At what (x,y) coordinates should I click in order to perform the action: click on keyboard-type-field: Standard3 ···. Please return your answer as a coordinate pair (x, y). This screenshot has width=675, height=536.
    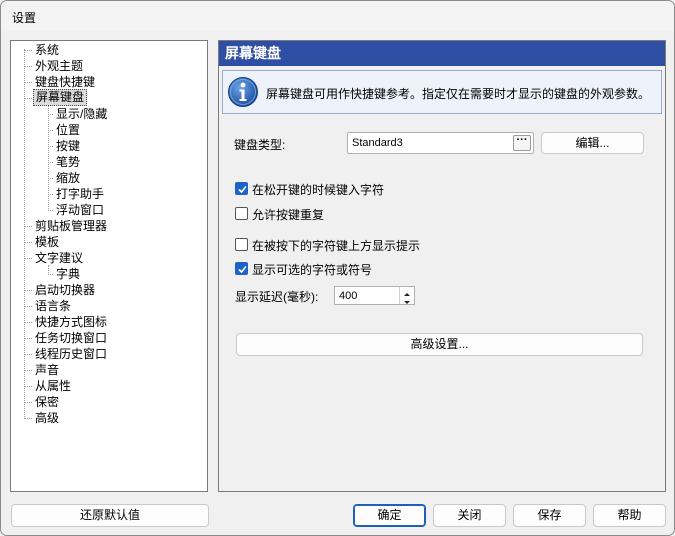
    Looking at the image, I should click on (440, 143).